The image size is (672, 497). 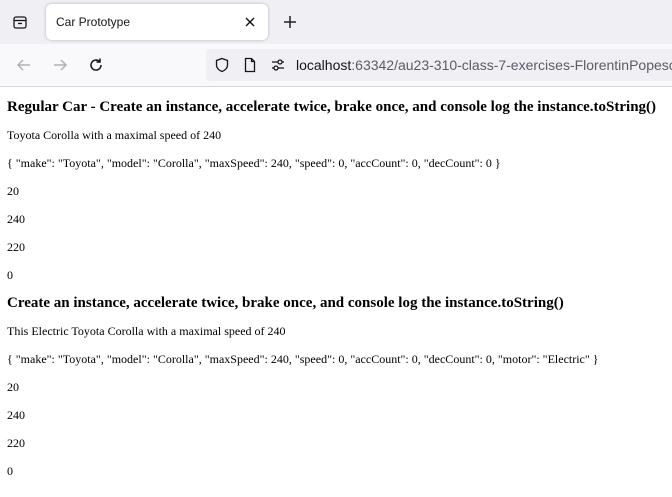 I want to click on plus-icon, so click(x=290, y=22).